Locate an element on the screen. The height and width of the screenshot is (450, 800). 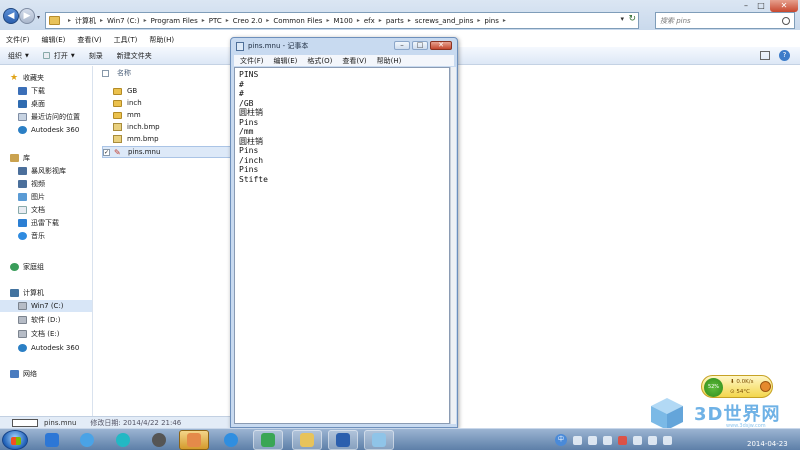
file-row: inch is located at coordinates (168, 103).